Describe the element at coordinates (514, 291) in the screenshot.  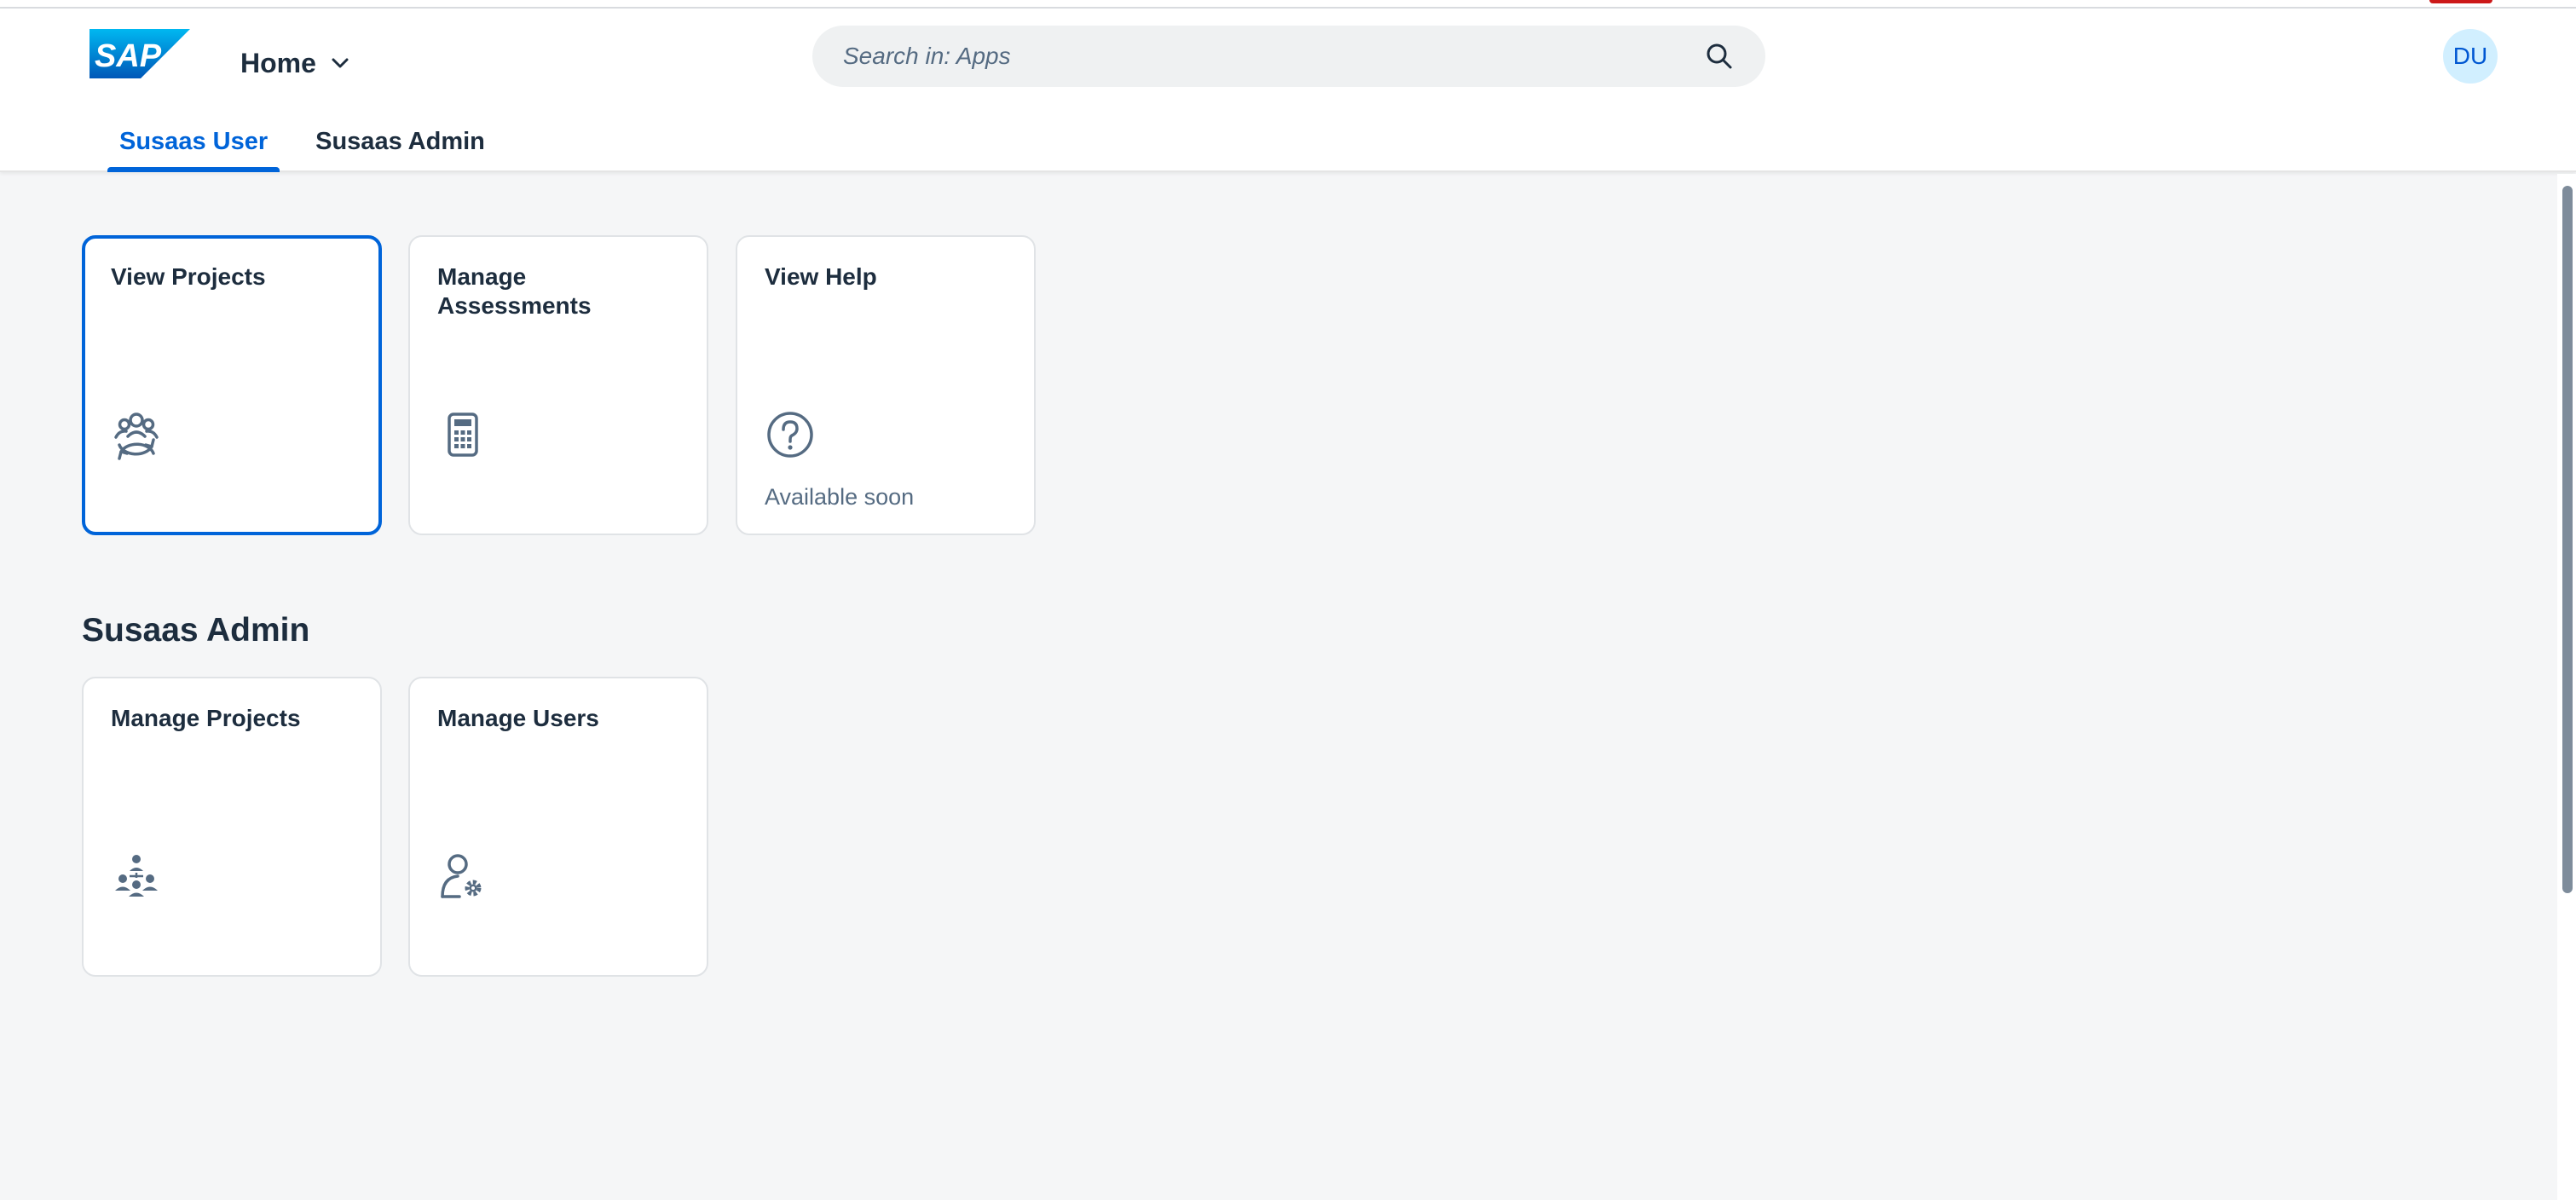
I see `tile-title: Manage Assessments` at that location.